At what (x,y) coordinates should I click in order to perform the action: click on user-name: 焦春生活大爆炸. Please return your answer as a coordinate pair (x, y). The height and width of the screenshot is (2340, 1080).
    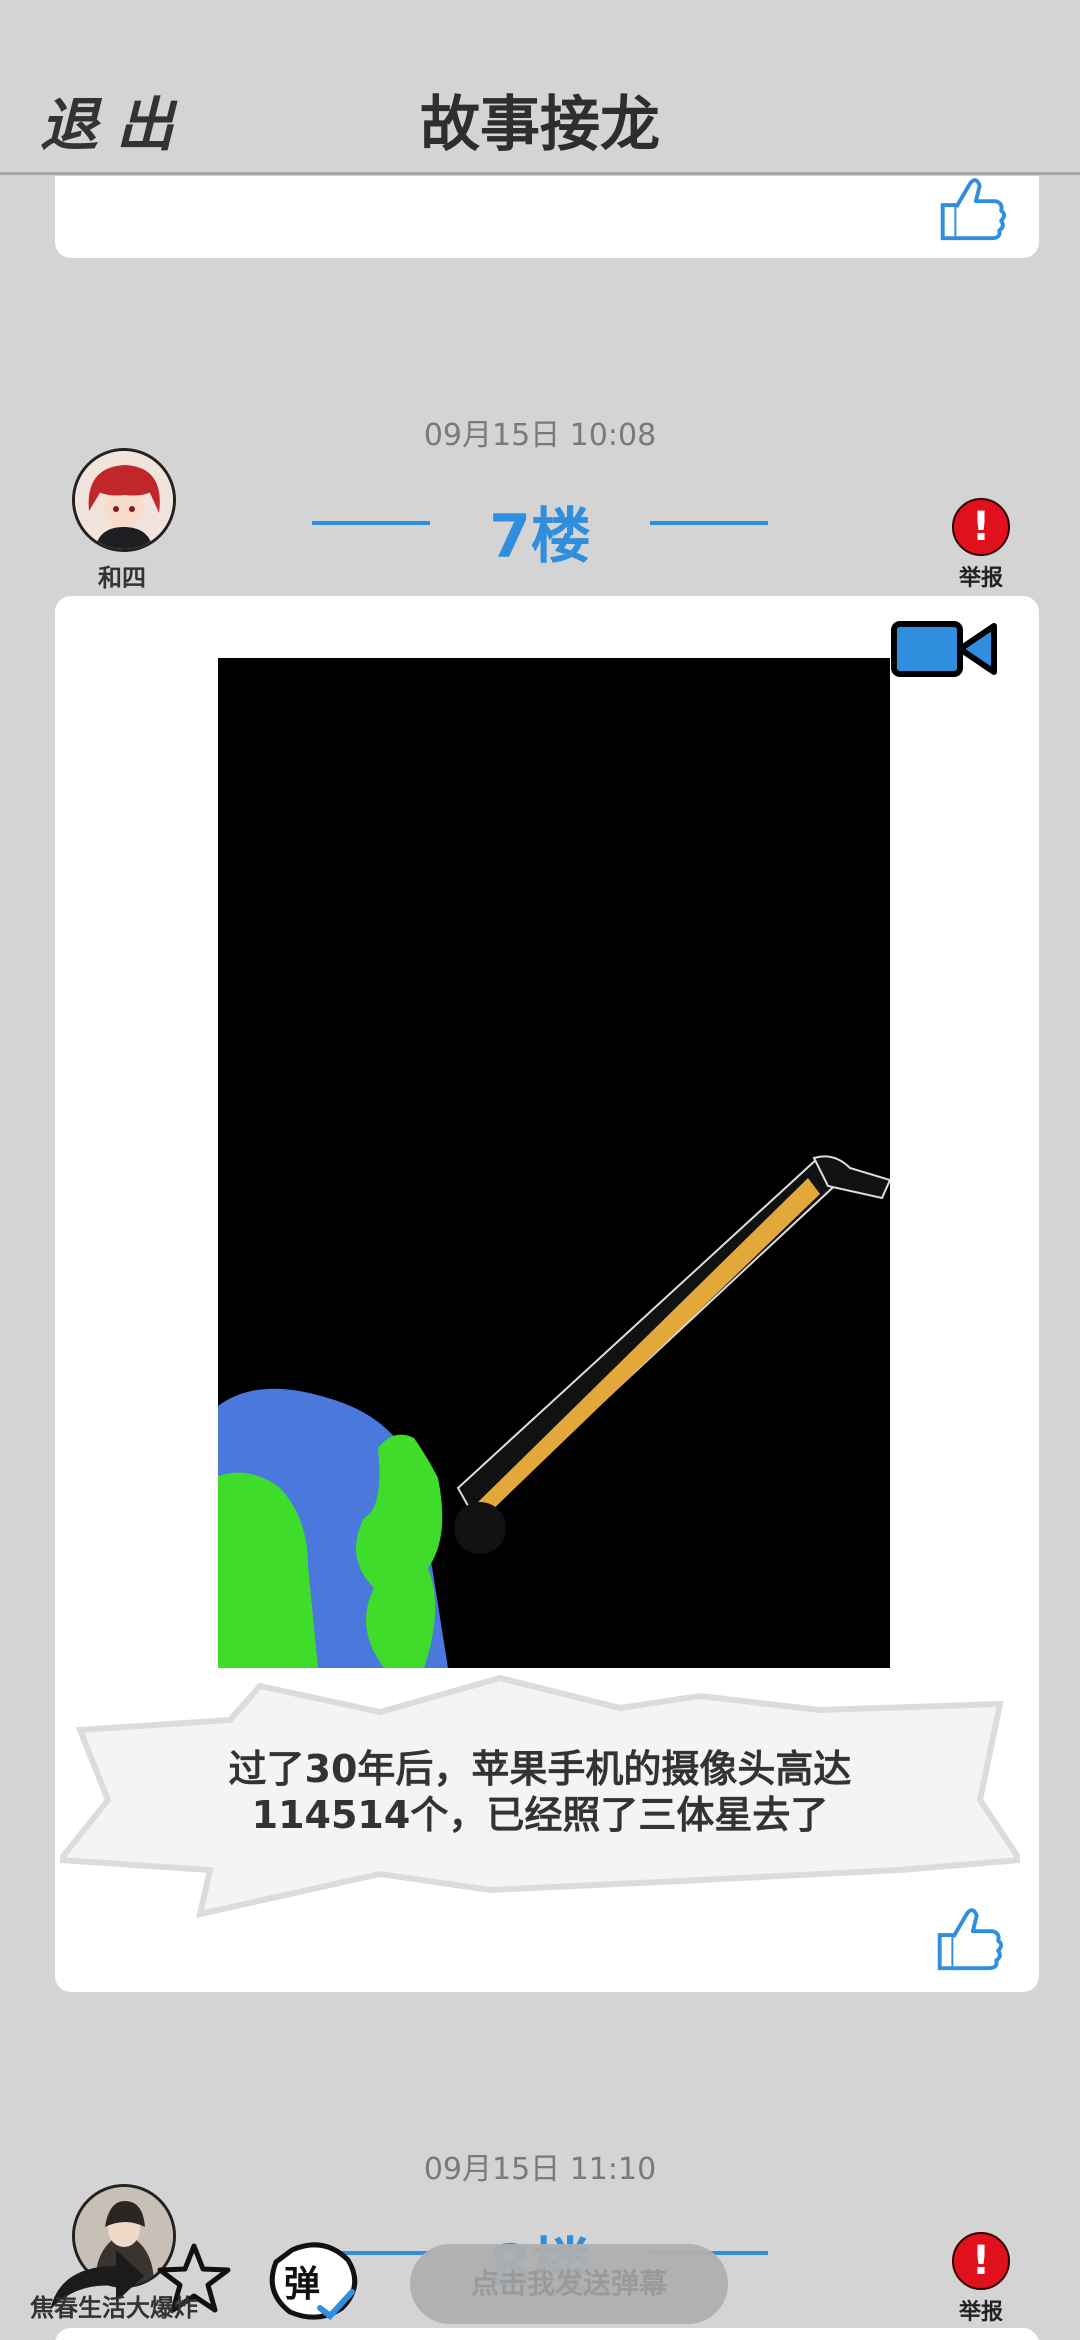
    Looking at the image, I should click on (114, 2308).